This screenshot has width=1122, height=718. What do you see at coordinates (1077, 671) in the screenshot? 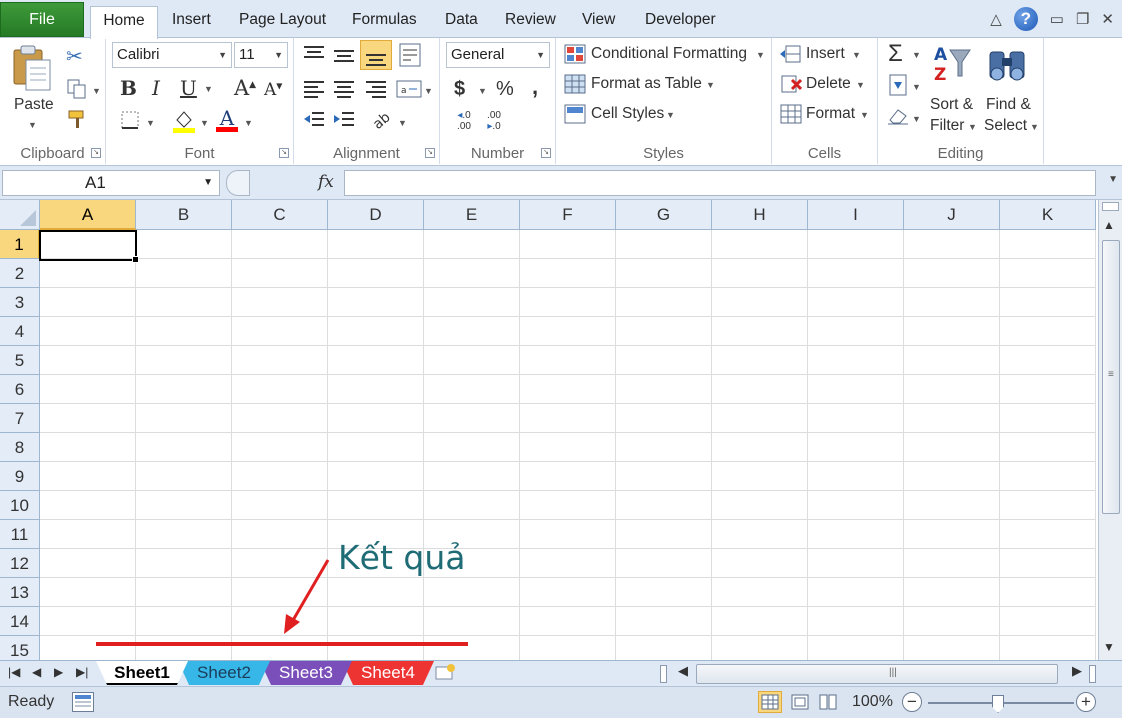
I see `scroll-right-icon: ▶` at bounding box center [1077, 671].